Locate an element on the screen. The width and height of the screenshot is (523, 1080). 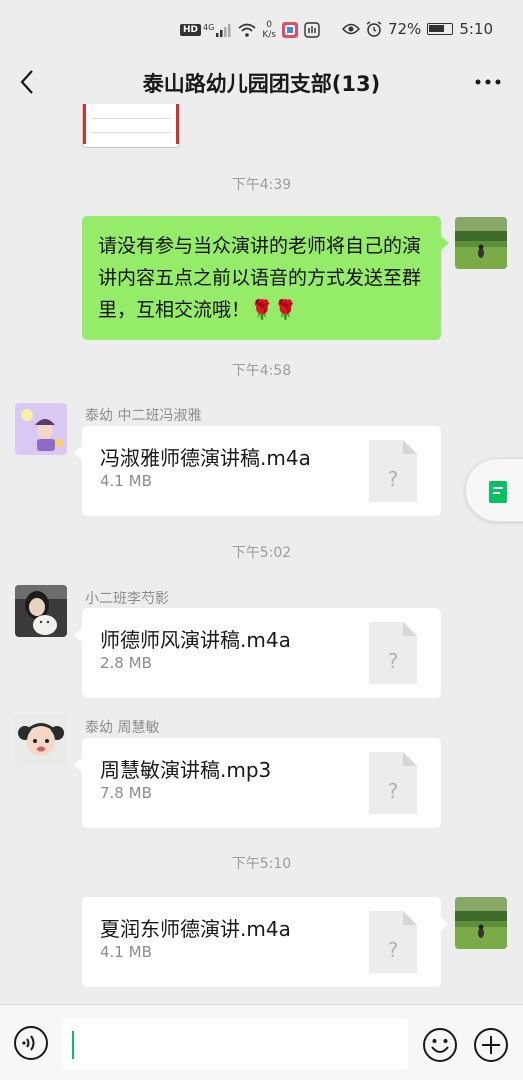
file-size: 7.8 MB is located at coordinates (126, 793).